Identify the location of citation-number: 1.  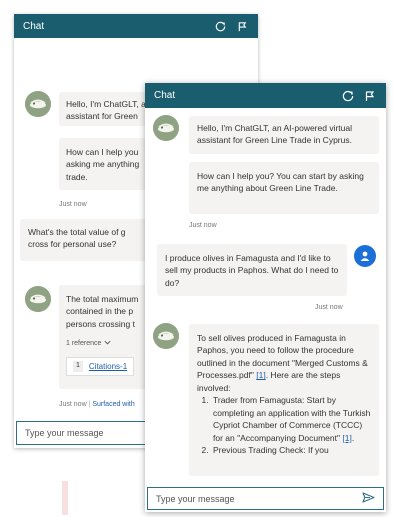
(78, 366).